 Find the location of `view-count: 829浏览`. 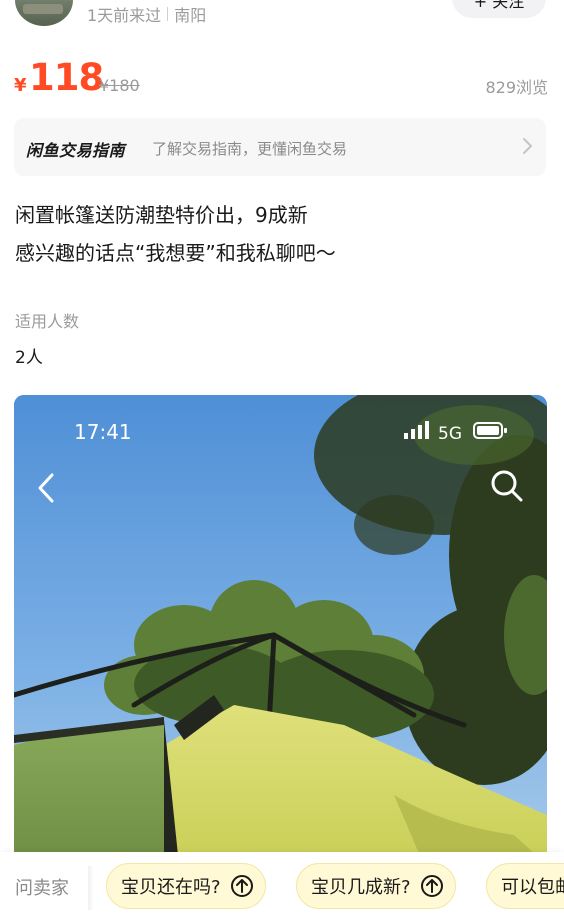

view-count: 829浏览 is located at coordinates (516, 87).